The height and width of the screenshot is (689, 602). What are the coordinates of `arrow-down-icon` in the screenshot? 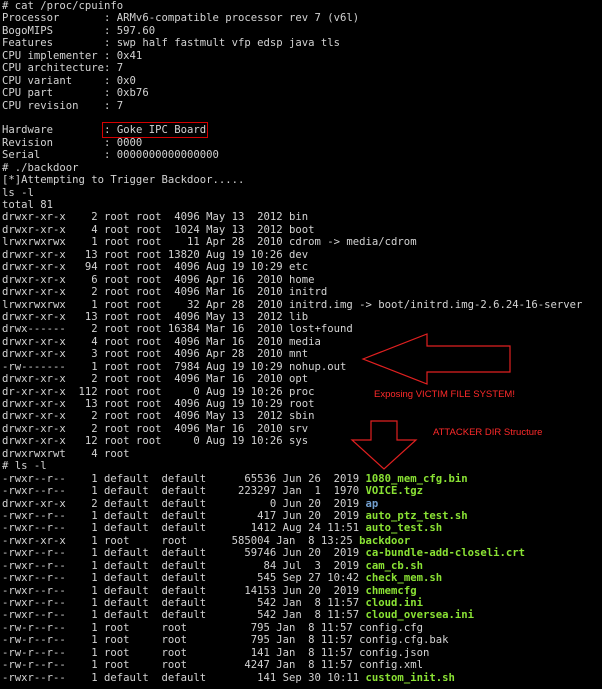 It's located at (384, 445).